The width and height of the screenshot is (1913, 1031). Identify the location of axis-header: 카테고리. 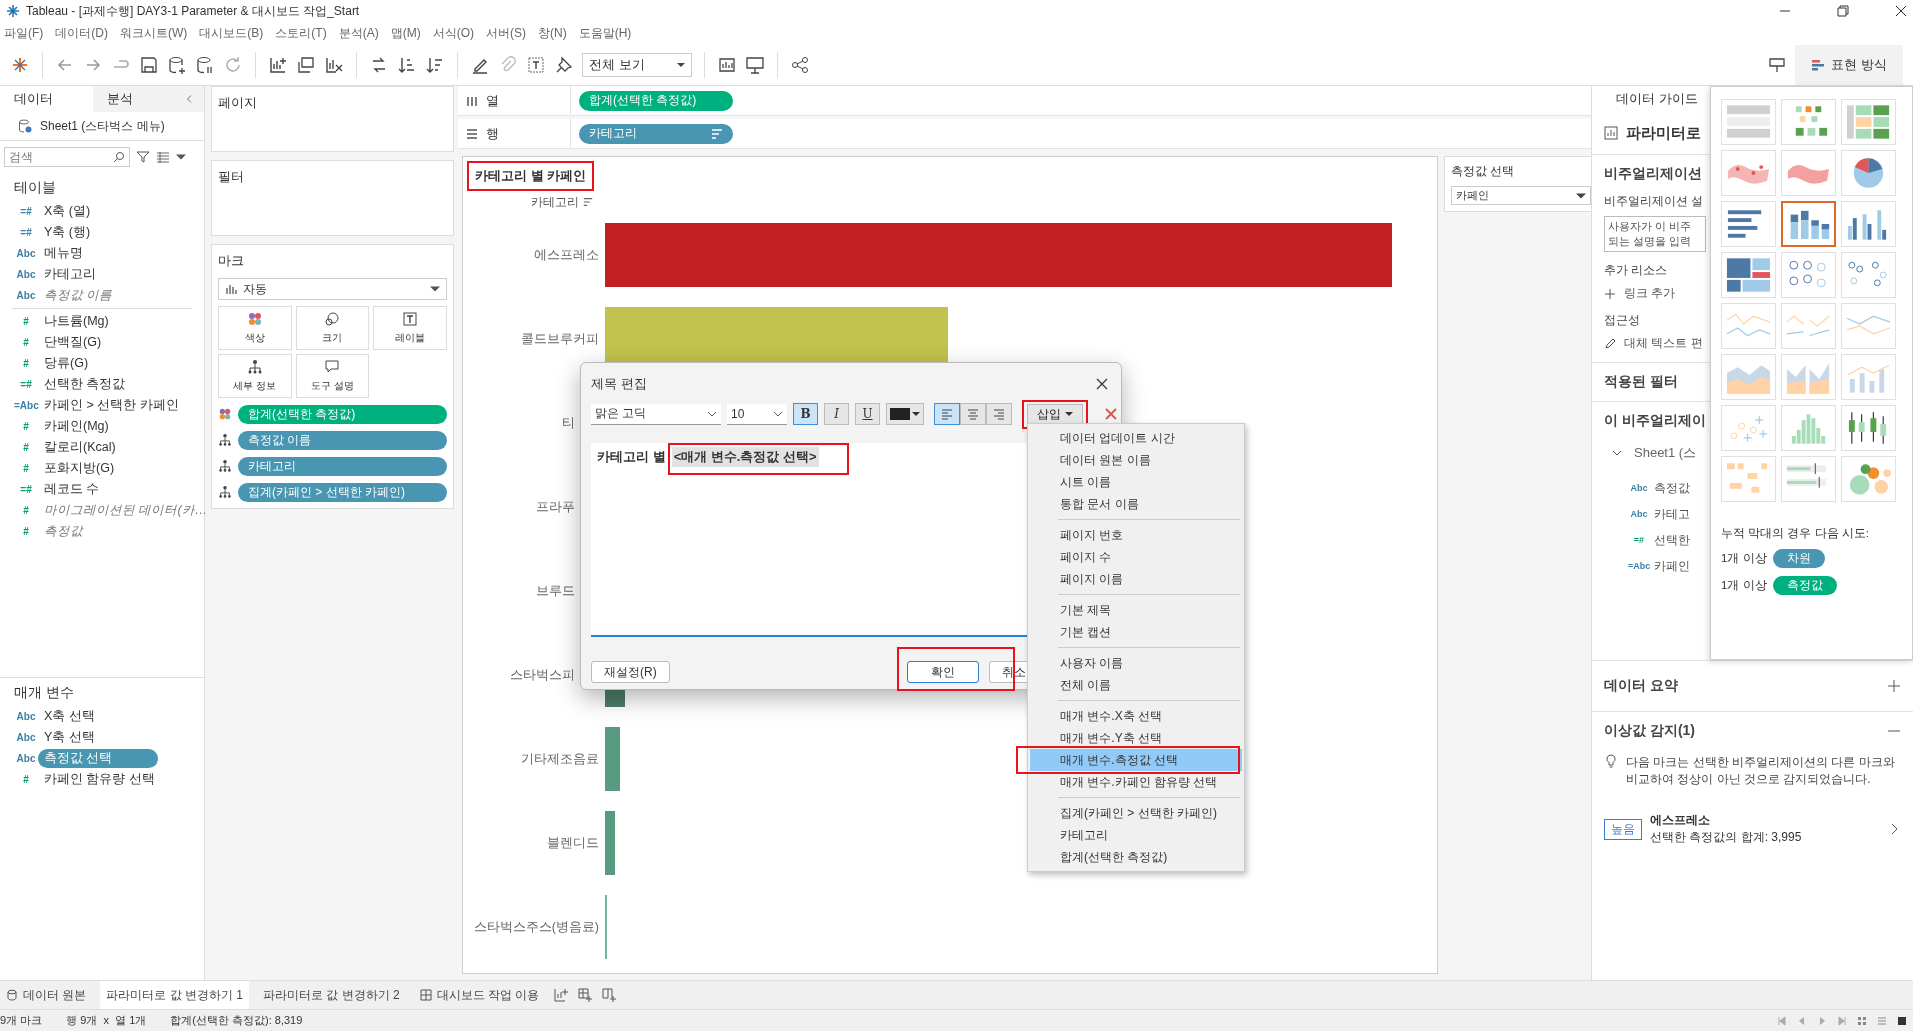
(555, 202).